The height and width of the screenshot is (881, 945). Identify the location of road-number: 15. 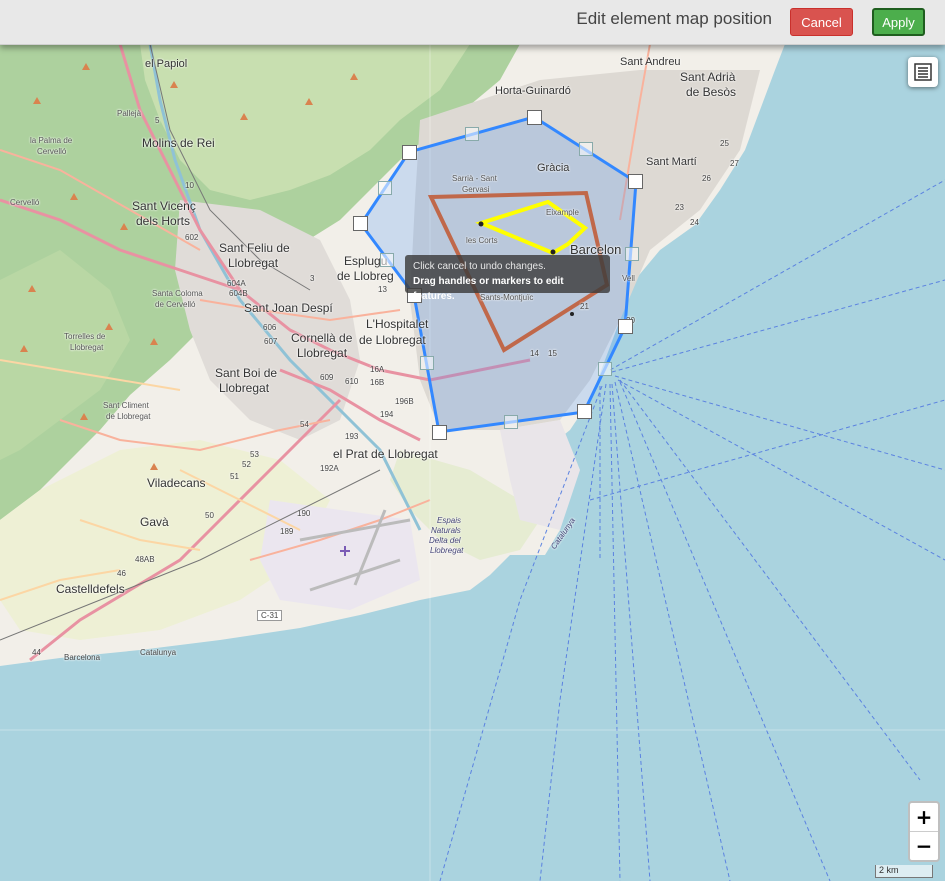
(552, 353).